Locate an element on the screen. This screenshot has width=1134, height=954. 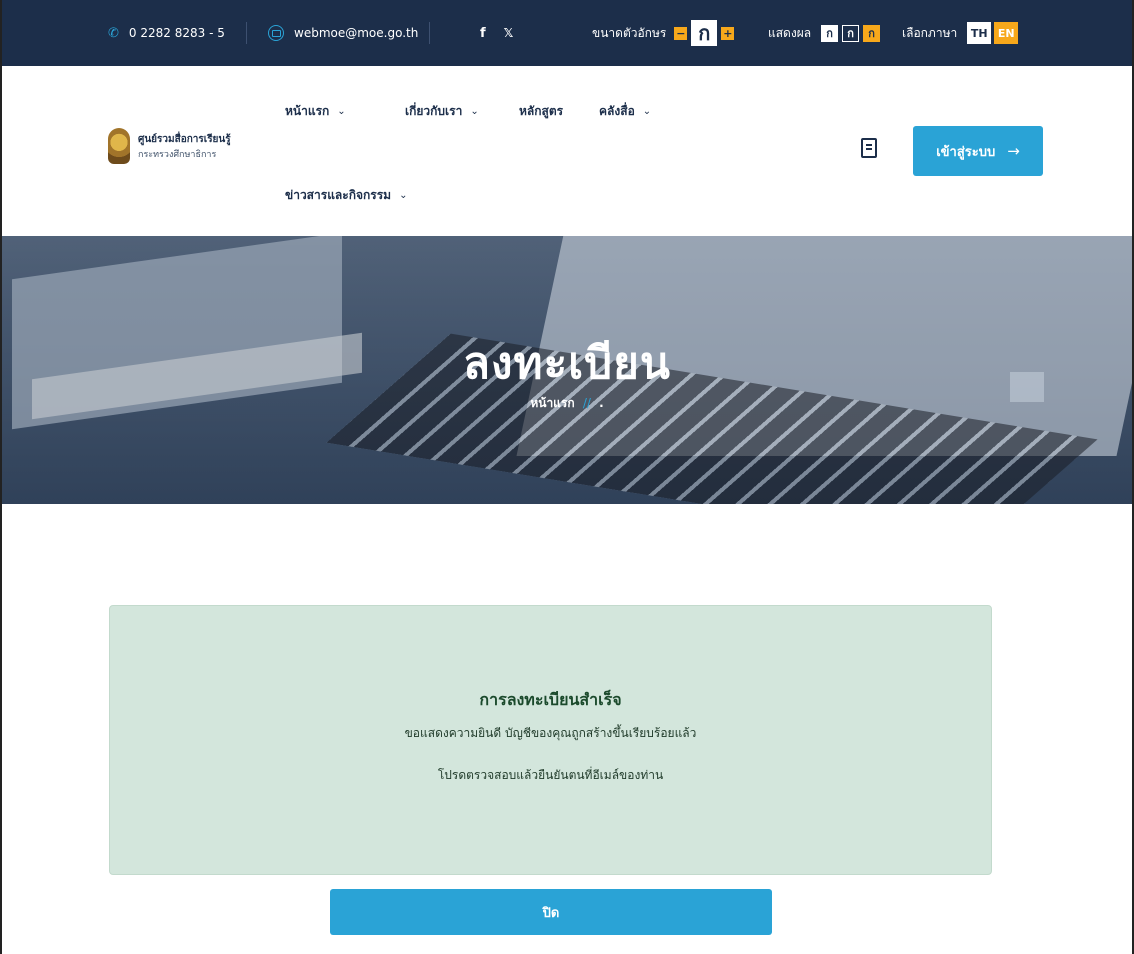
display-controls: แสดงผล ก ก ก is located at coordinates (824, 33).